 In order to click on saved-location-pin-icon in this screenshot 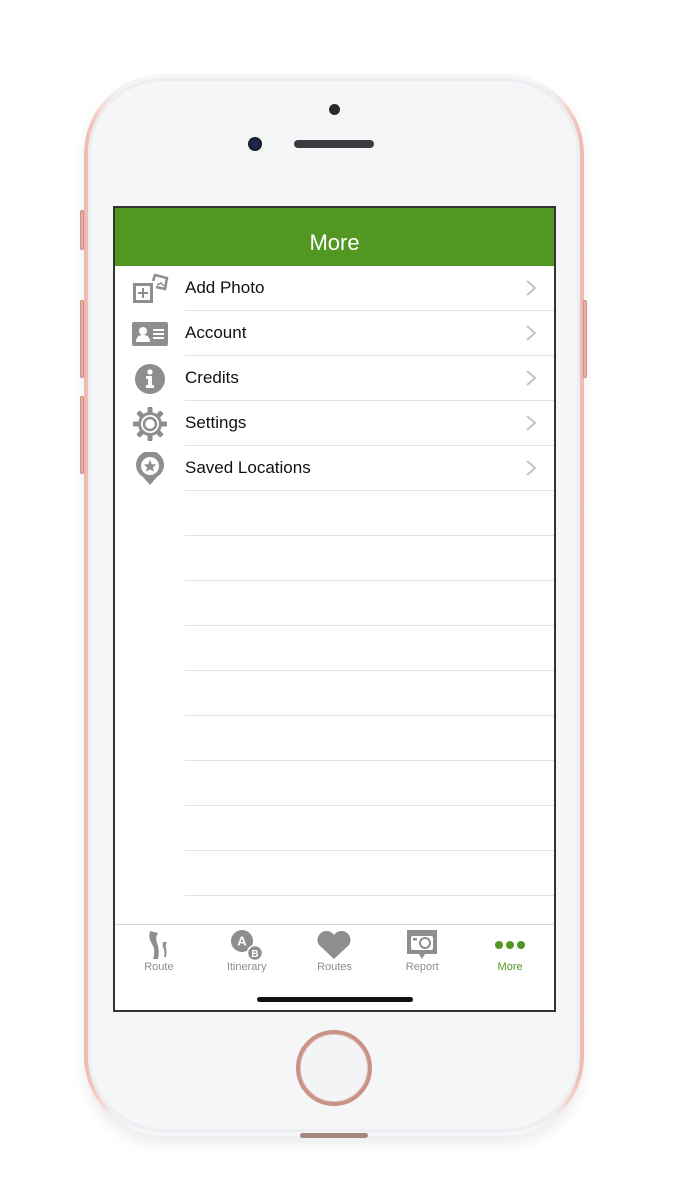, I will do `click(150, 468)`.